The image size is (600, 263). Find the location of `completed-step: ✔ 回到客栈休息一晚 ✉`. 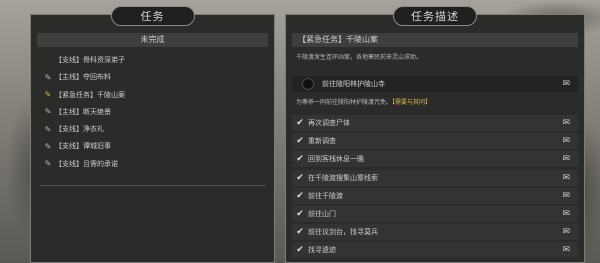

completed-step: ✔ 回到客栈休息一晚 ✉ is located at coordinates (435, 159).